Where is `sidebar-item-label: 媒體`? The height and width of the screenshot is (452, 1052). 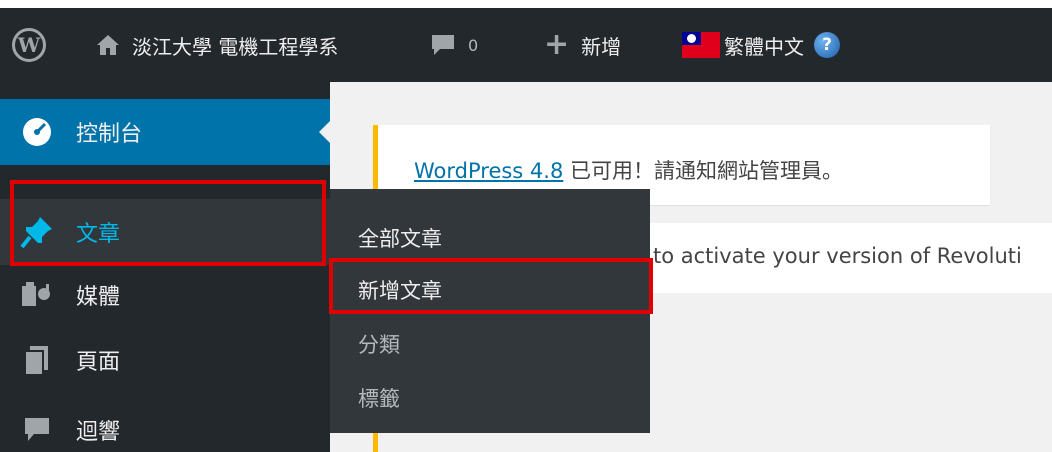
sidebar-item-label: 媒體 is located at coordinates (98, 297).